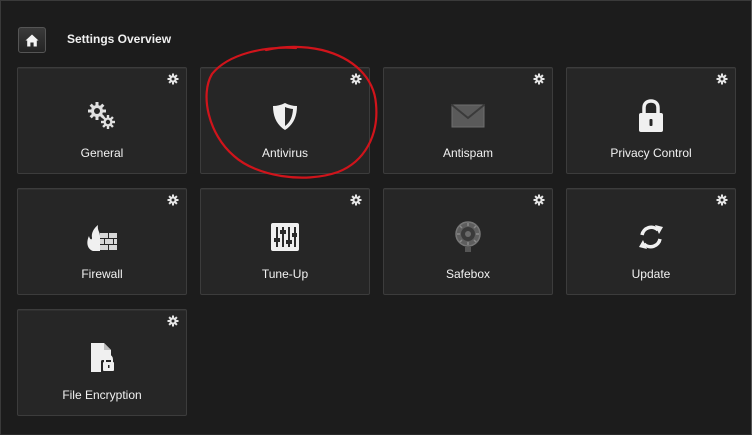  I want to click on tile-label: Firewall, so click(102, 274).